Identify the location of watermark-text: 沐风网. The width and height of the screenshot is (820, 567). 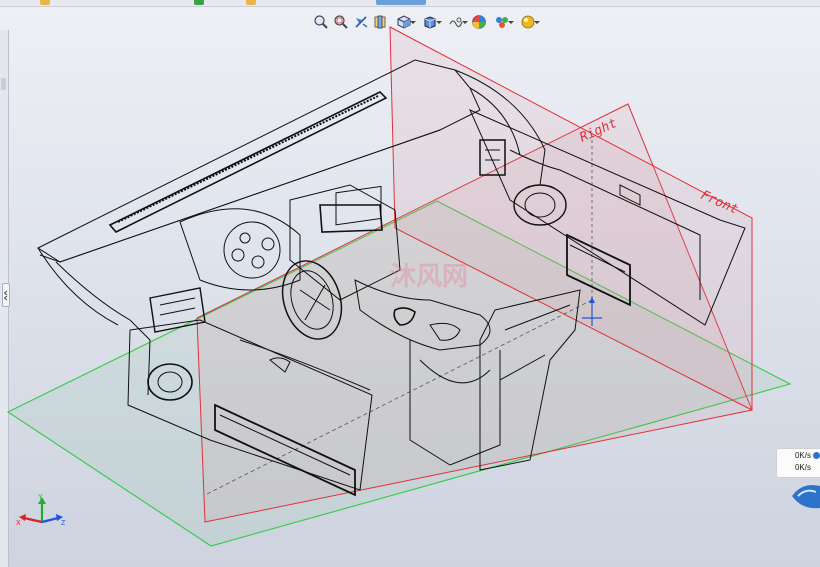
(429, 277).